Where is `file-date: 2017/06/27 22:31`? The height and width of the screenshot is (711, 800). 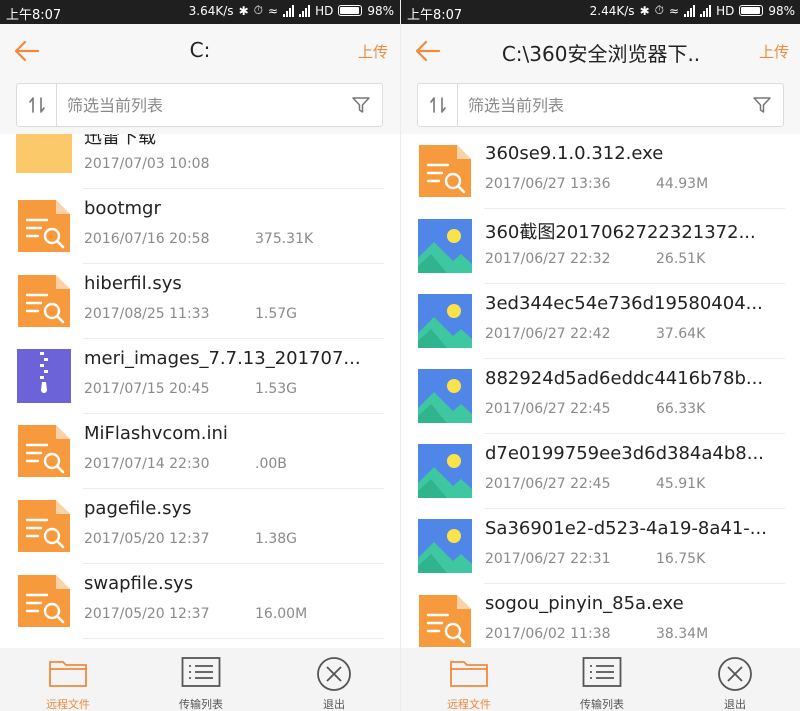 file-date: 2017/06/27 22:31 is located at coordinates (548, 559).